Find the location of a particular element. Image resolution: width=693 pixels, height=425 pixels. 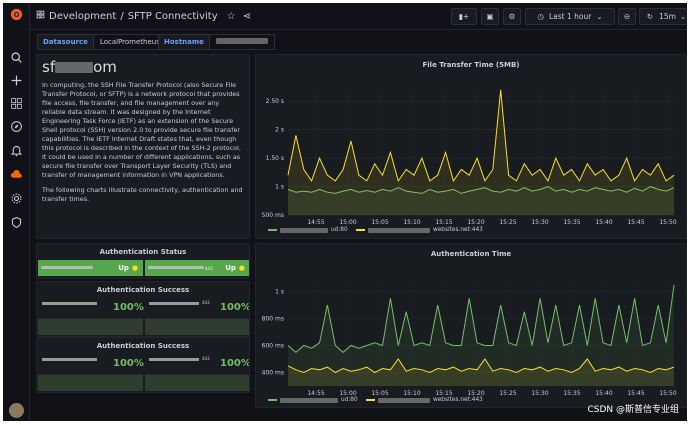

x-tick-label: 15:00 is located at coordinates (347, 393).